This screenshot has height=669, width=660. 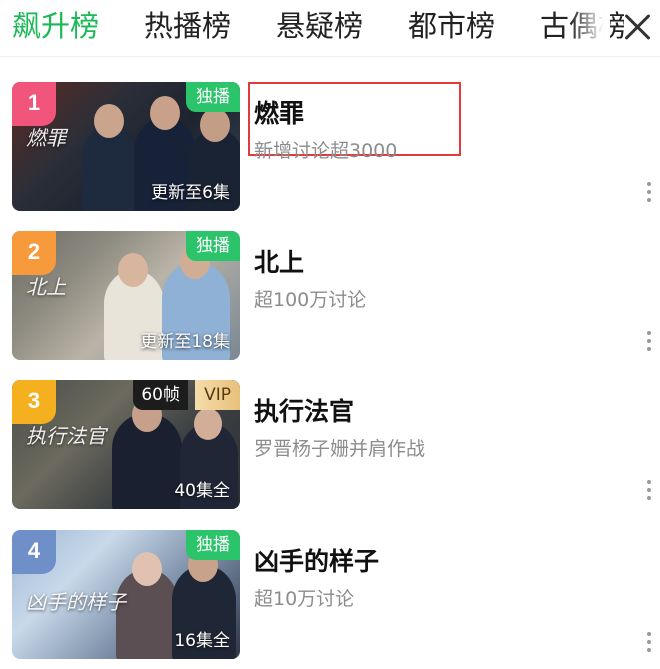 I want to click on close-icon, so click(x=637, y=27).